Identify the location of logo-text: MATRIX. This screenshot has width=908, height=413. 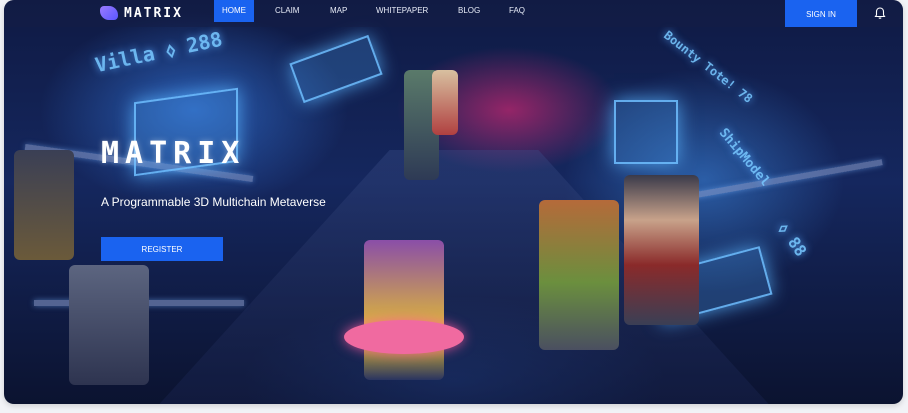
(153, 13).